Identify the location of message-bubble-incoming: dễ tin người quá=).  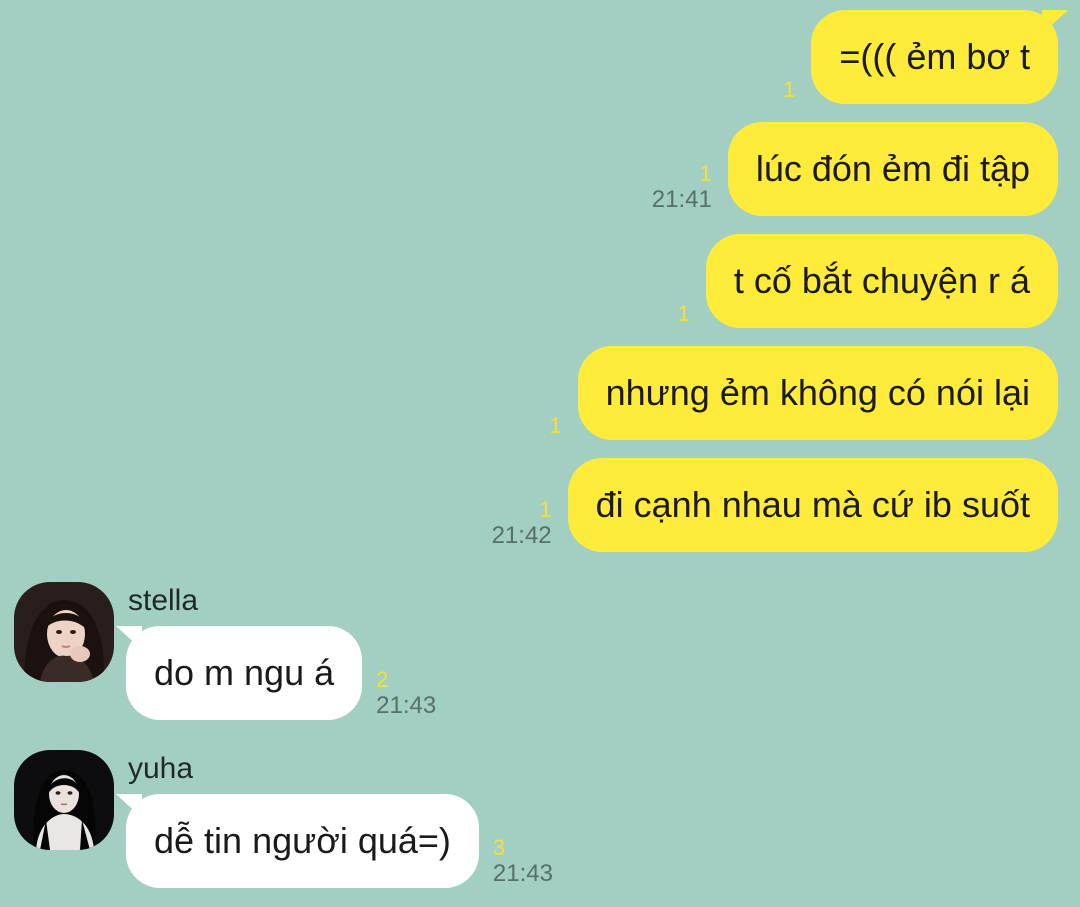
(297, 841).